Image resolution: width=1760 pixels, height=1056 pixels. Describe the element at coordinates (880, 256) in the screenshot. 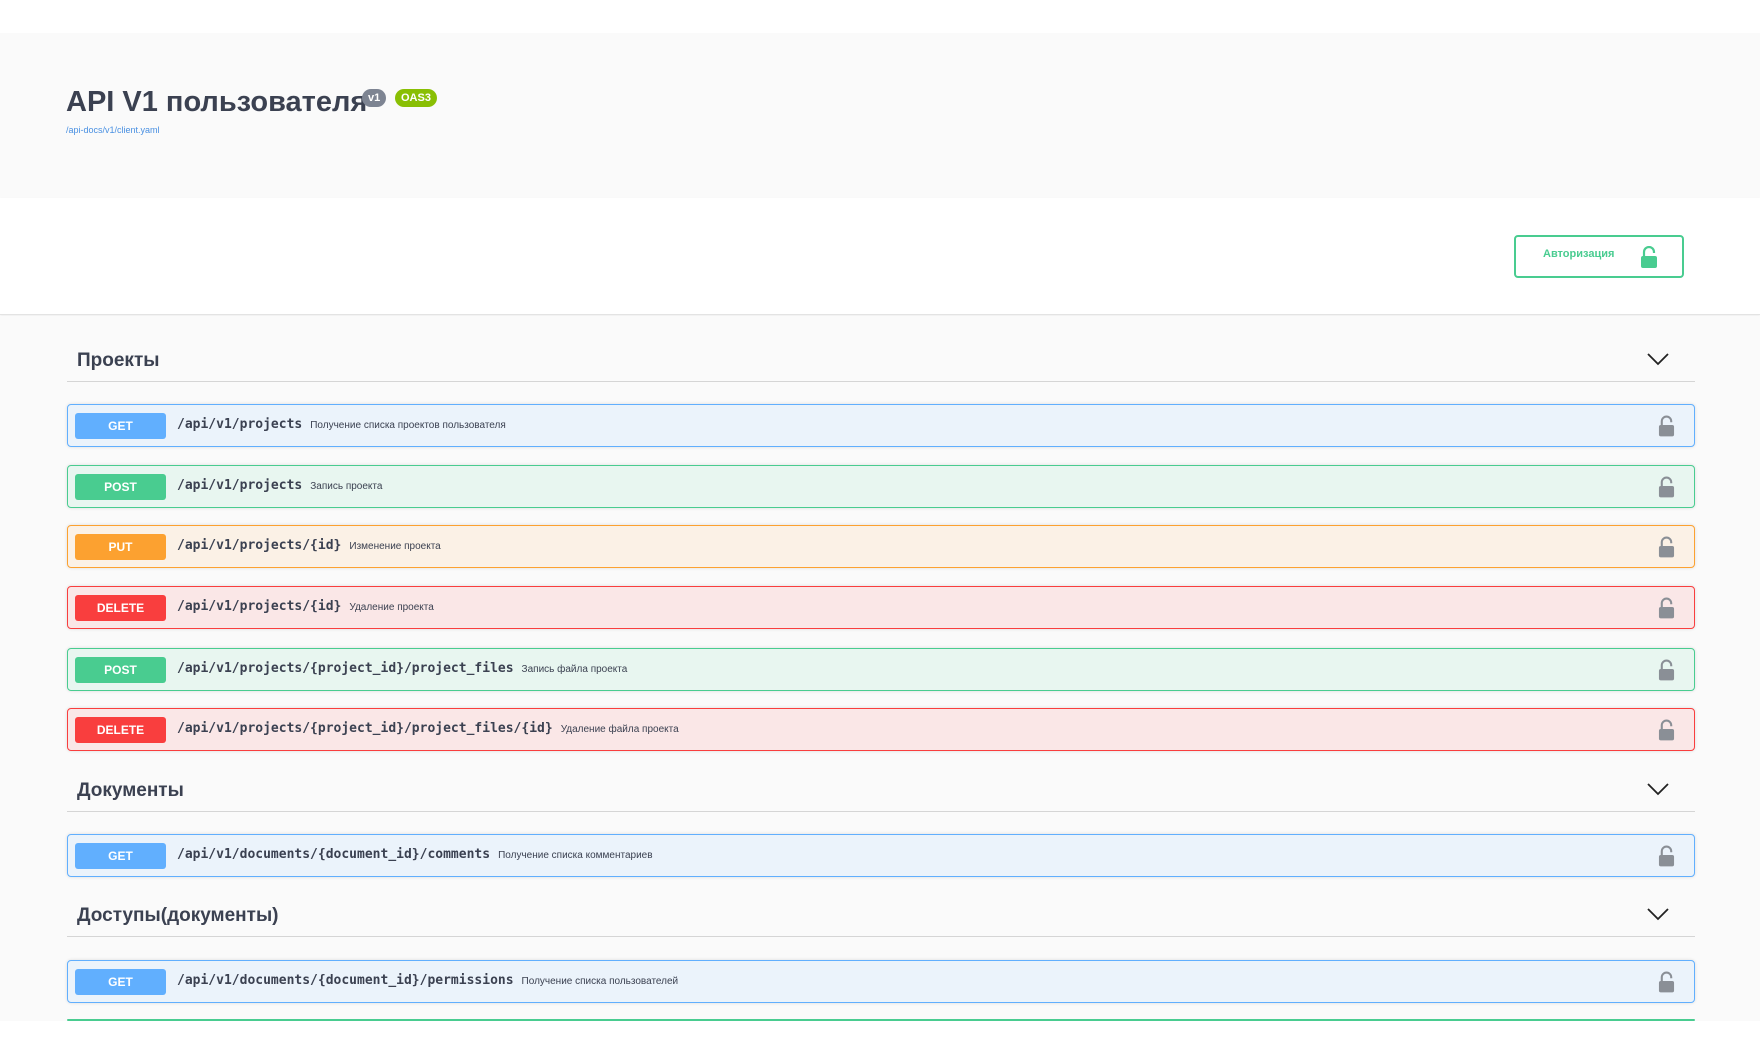

I see `scheme-container` at that location.